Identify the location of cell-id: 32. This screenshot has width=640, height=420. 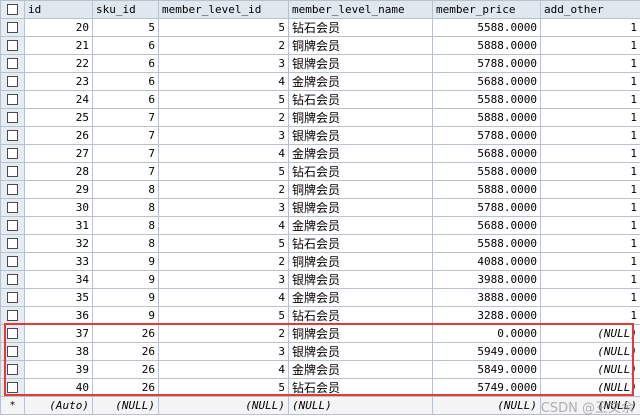
(58, 243).